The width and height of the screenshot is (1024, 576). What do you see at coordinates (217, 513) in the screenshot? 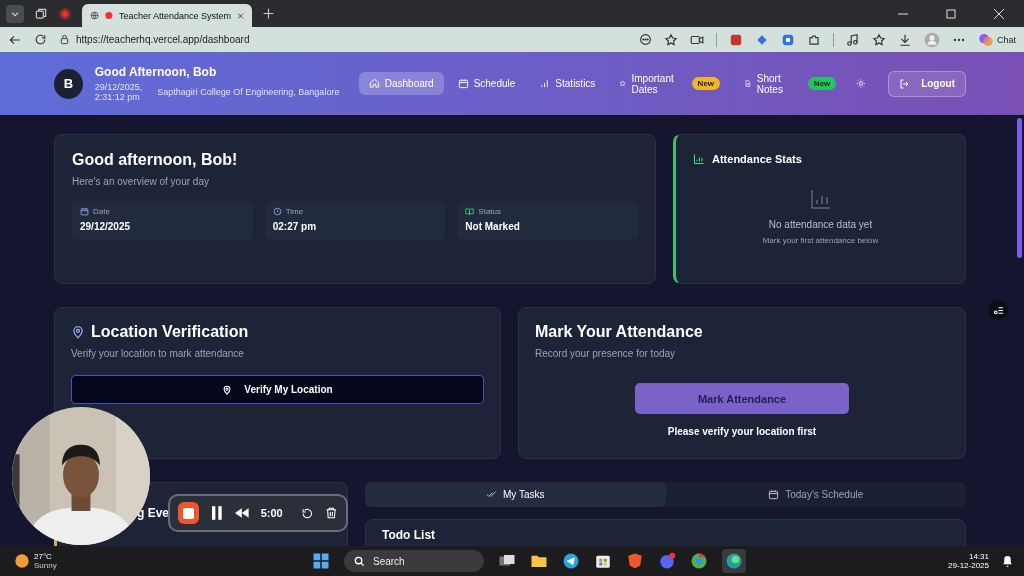
I see `pause-icon` at bounding box center [217, 513].